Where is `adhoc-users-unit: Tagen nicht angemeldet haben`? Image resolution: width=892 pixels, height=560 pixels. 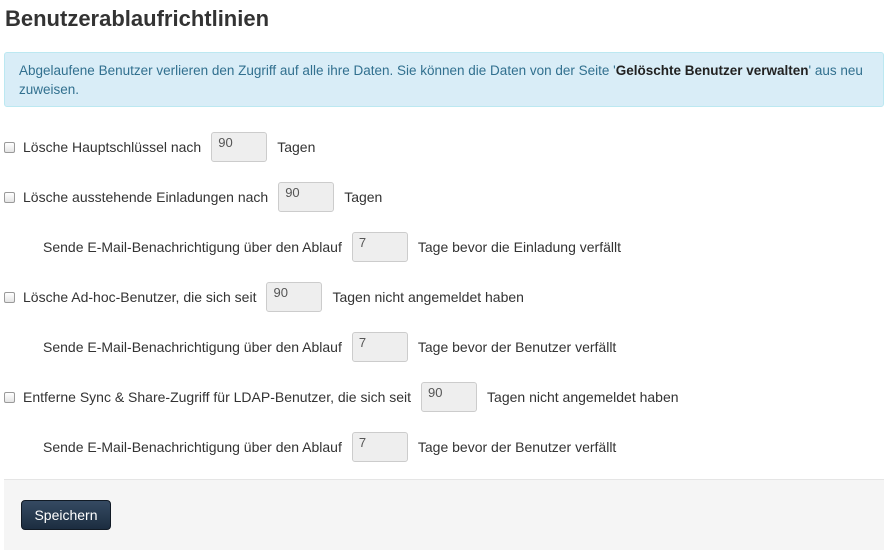
adhoc-users-unit: Tagen nicht angemeldet haben is located at coordinates (428, 297).